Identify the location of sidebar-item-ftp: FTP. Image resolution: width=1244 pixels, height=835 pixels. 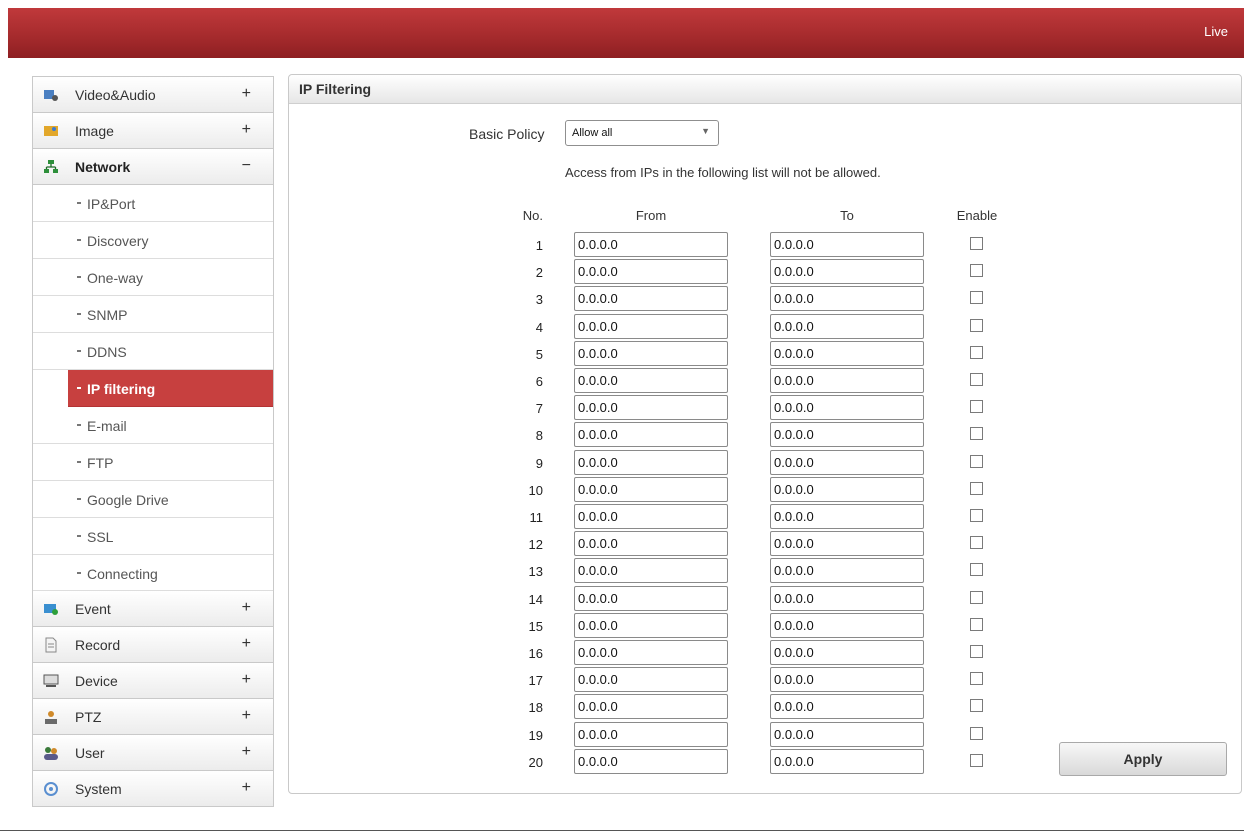
(153, 462).